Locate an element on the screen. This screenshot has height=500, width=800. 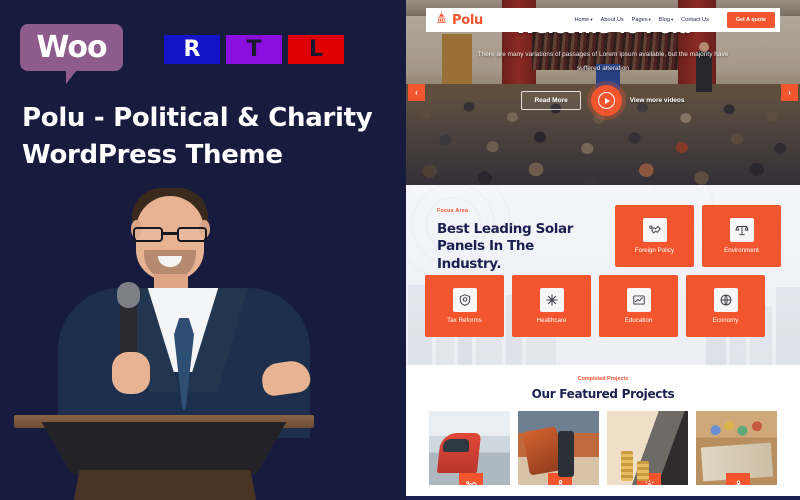
nav-item-blog: Blog▾ is located at coordinates (666, 20).